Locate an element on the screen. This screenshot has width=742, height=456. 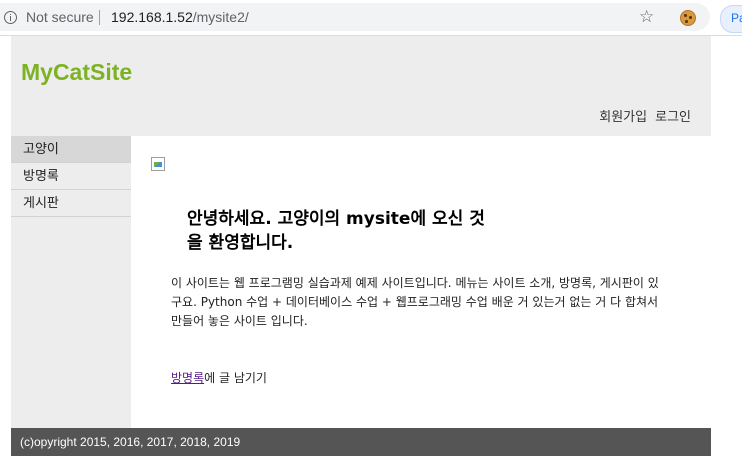
info-icon is located at coordinates (10, 17).